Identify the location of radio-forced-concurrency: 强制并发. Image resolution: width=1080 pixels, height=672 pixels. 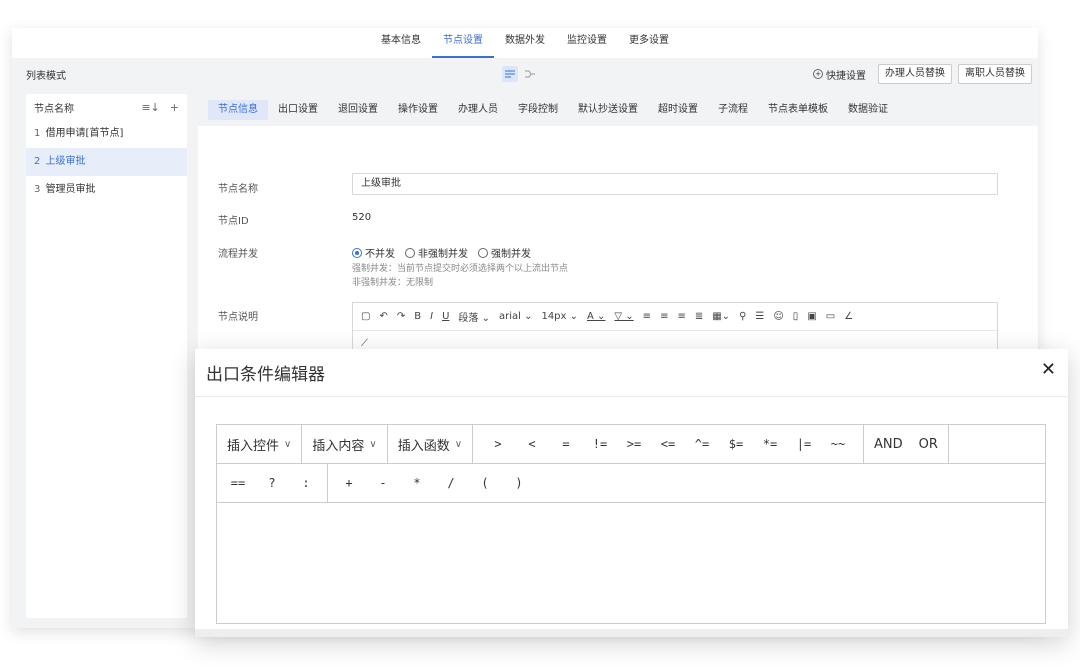
(504, 252).